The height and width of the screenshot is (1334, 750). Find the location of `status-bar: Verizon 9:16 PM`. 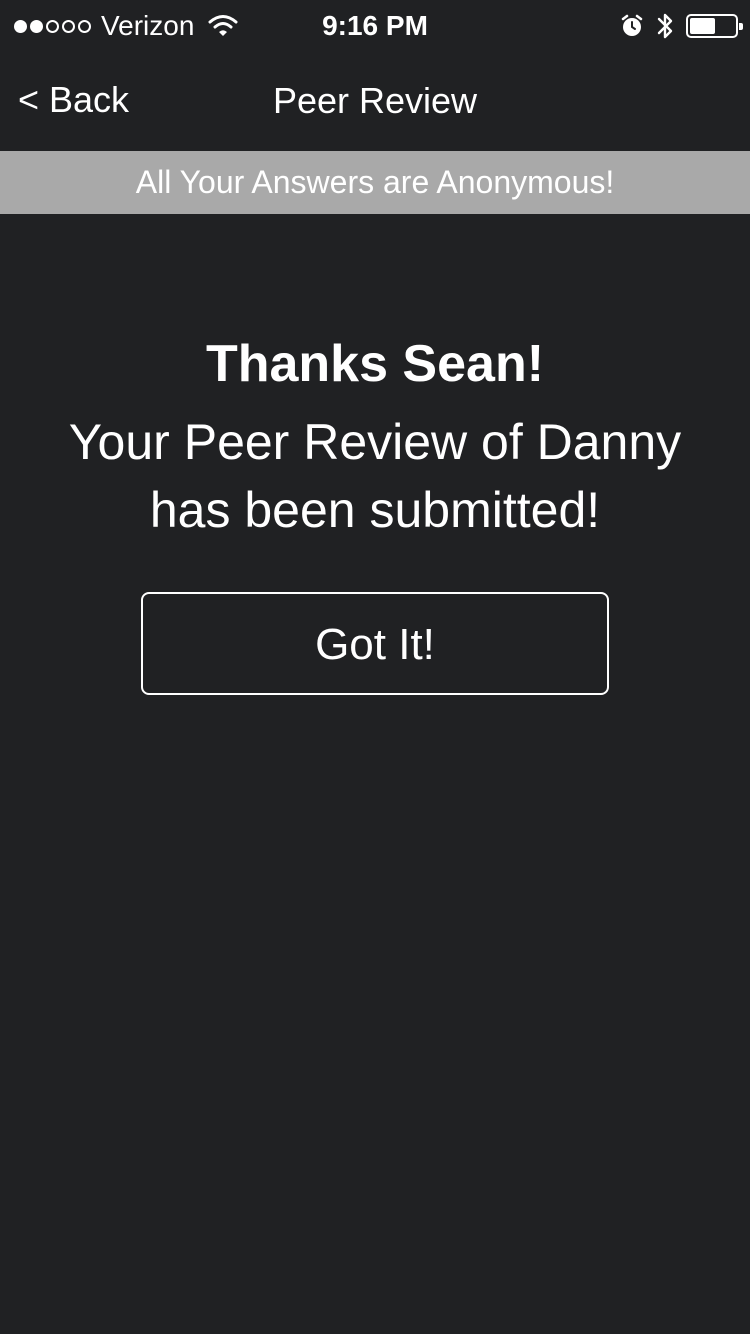

status-bar: Verizon 9:16 PM is located at coordinates (375, 25).